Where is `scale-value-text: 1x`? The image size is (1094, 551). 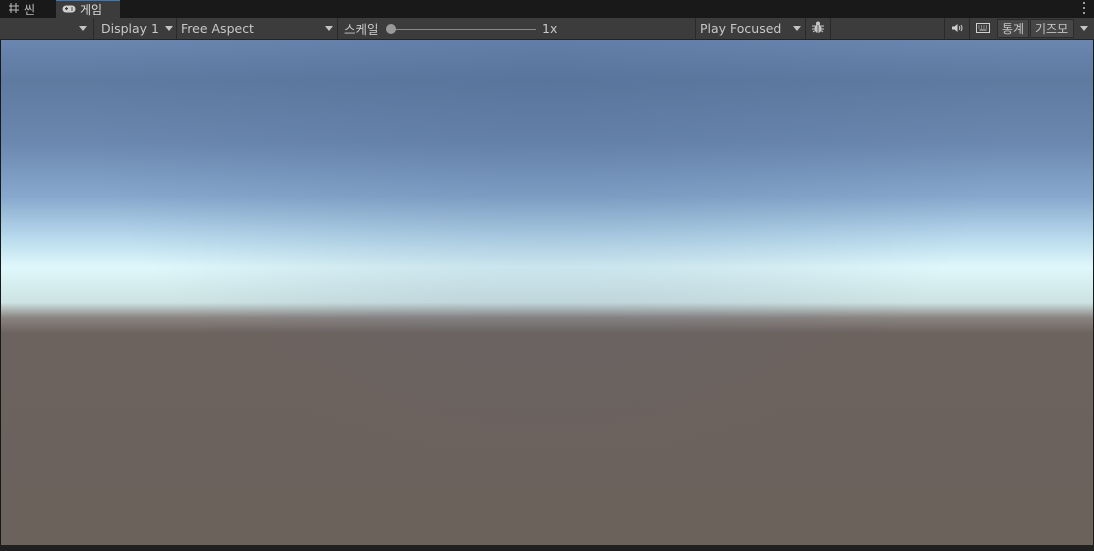
scale-value-text: 1x is located at coordinates (550, 28).